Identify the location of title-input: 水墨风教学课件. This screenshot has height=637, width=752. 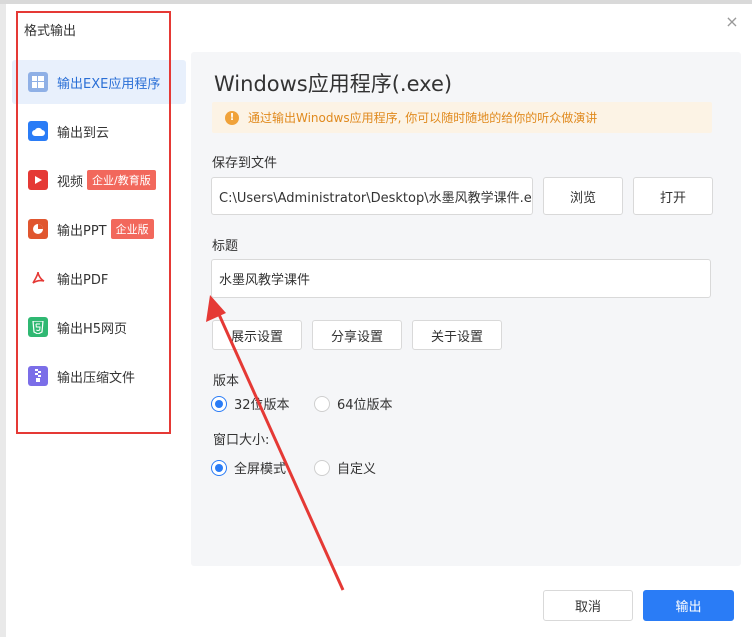
(461, 278).